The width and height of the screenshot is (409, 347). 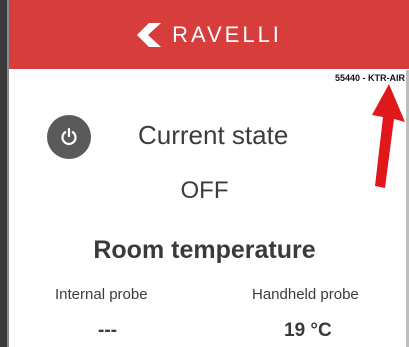 I want to click on ravelli-logo-icon, so click(x=149, y=35).